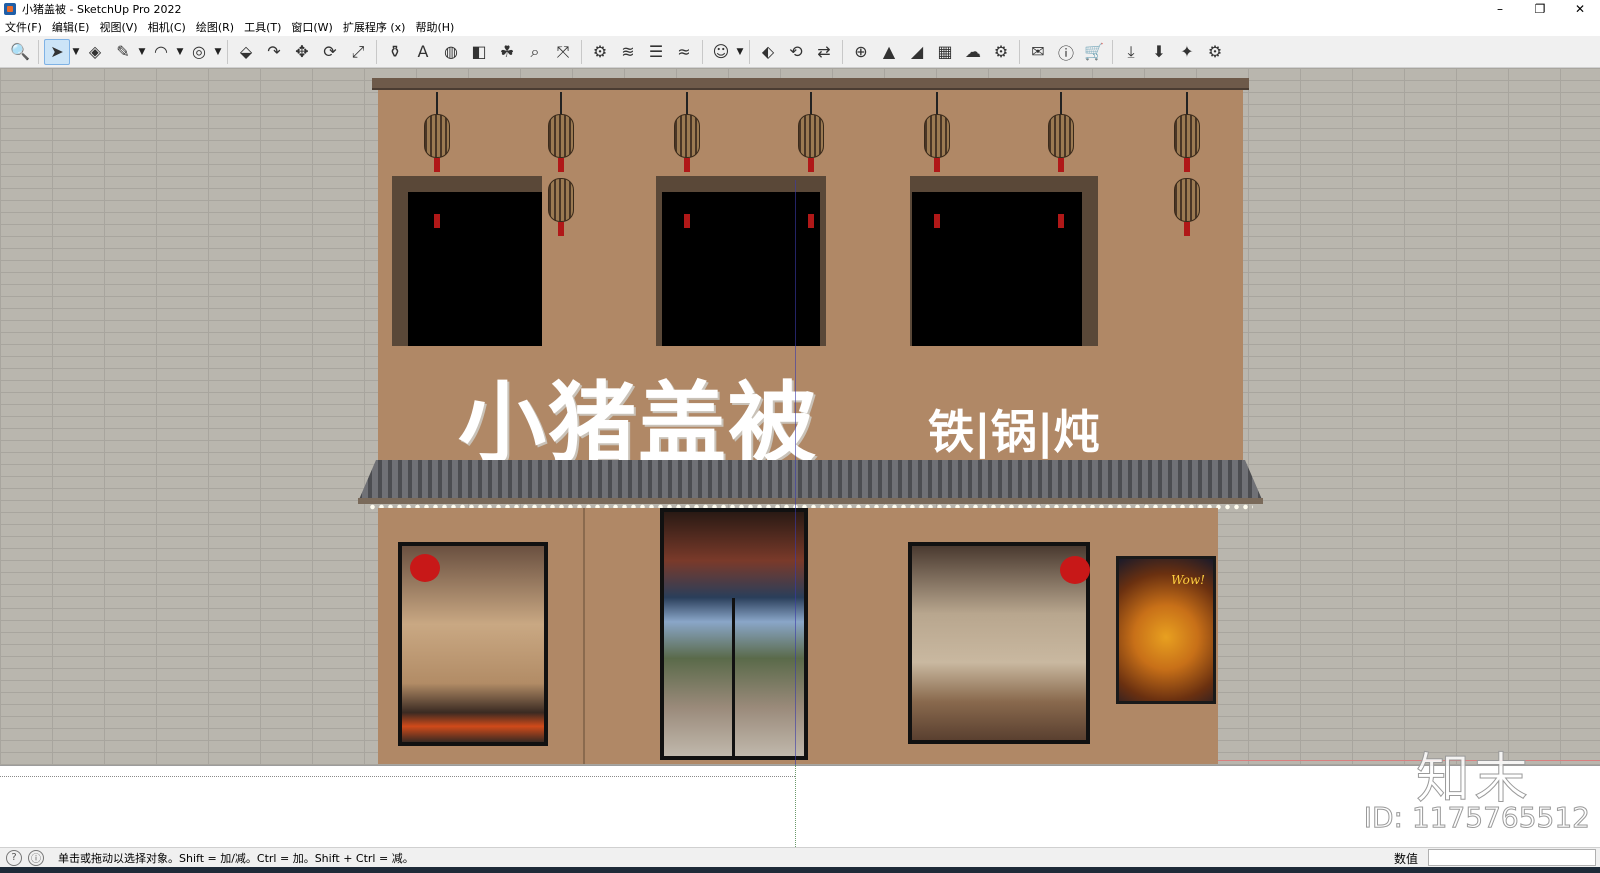  Describe the element at coordinates (395, 52) in the screenshot. I see `paint-bucket-icon: ⚱` at that location.